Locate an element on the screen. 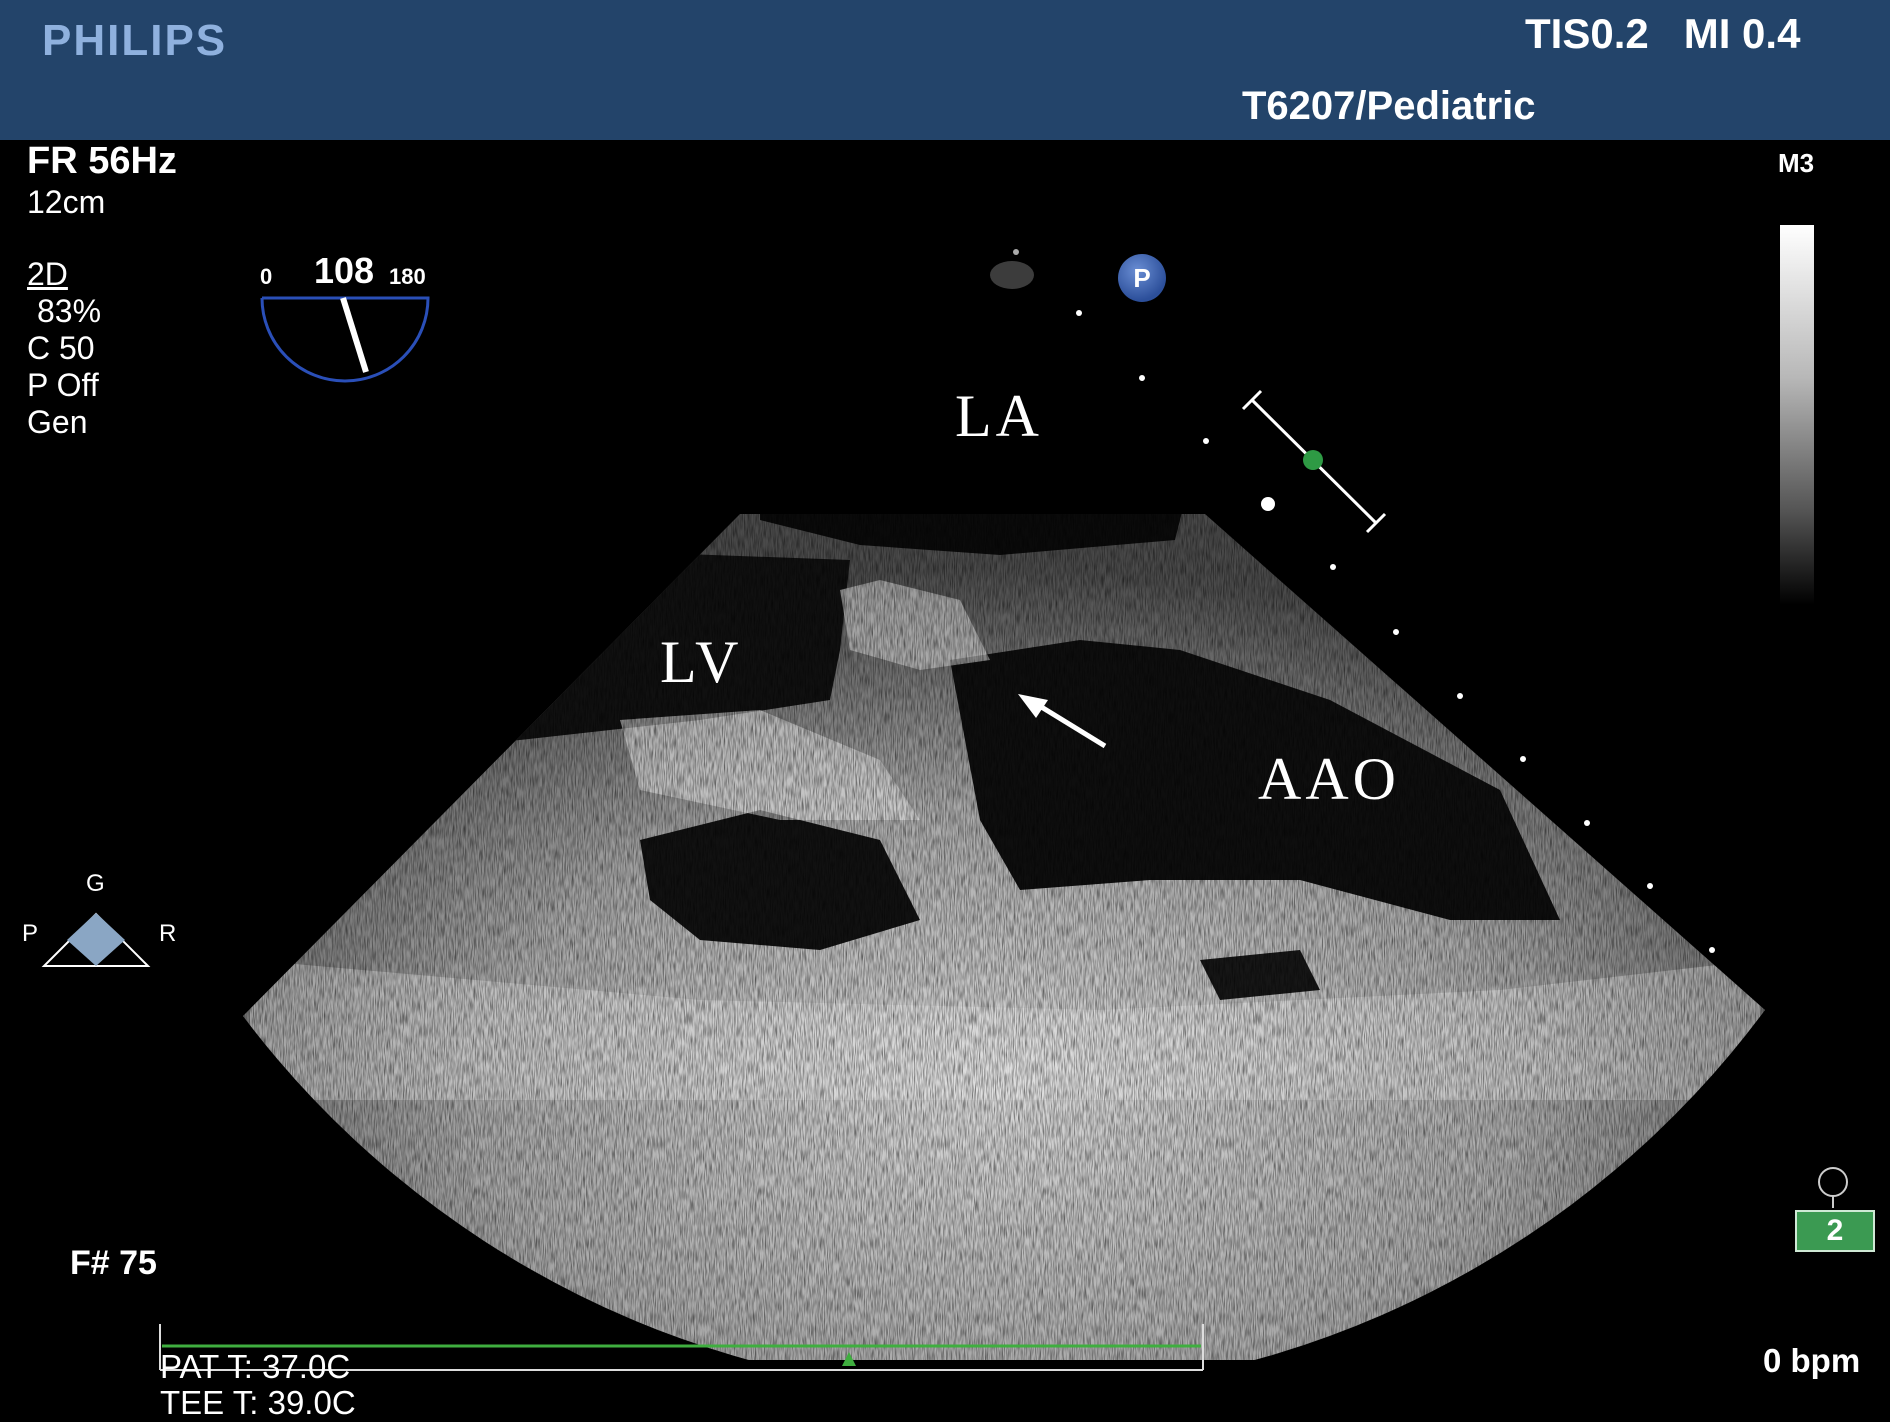 Image resolution: width=1890 pixels, height=1422 pixels. tee-temperature: TEE T: 39.0C is located at coordinates (258, 1402).